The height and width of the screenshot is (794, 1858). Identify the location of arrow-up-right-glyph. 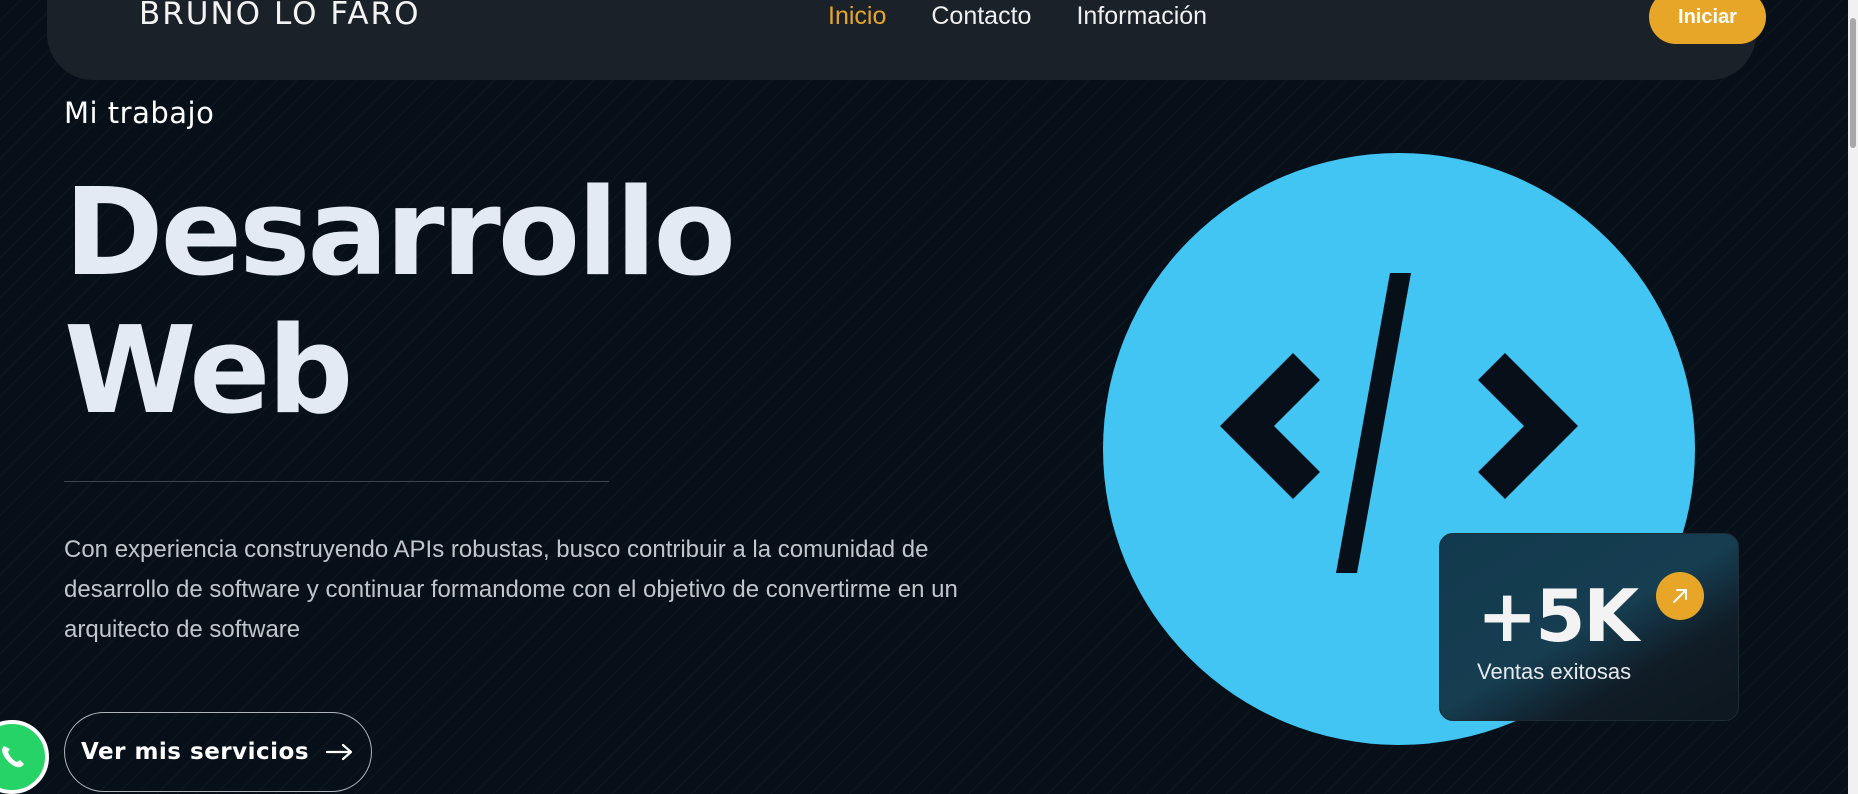
(1680, 596).